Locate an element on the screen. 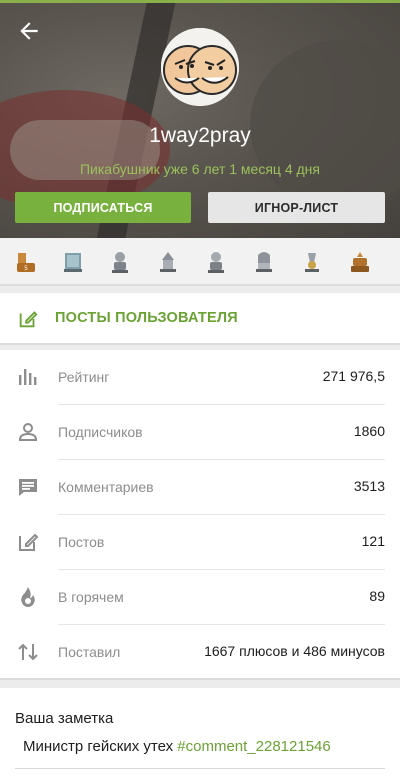 This screenshot has width=400, height=774. stat-value: 271 976,5 is located at coordinates (353, 376).